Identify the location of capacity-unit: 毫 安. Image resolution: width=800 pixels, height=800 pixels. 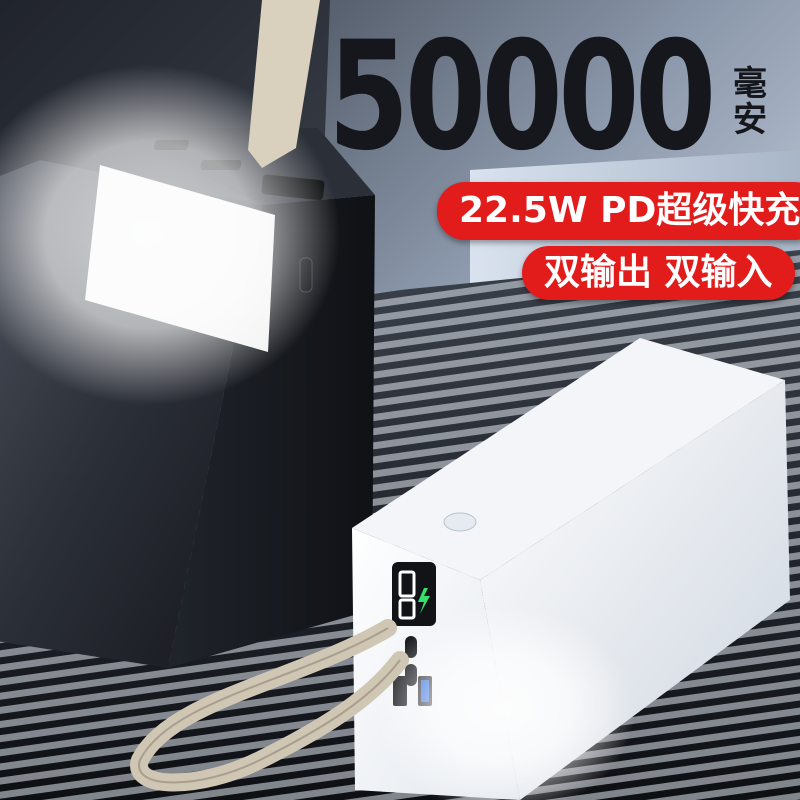
(750, 102).